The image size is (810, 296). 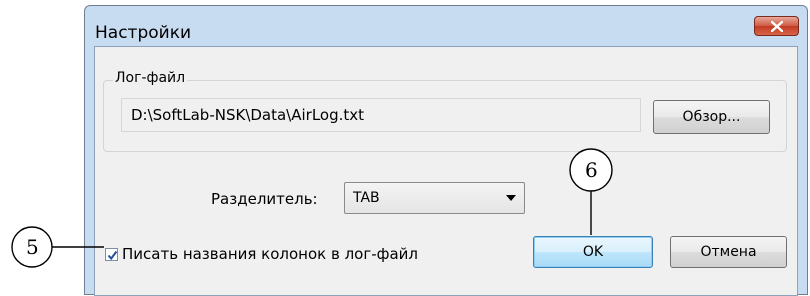 I want to click on write-headers-checkbox, so click(x=111, y=254).